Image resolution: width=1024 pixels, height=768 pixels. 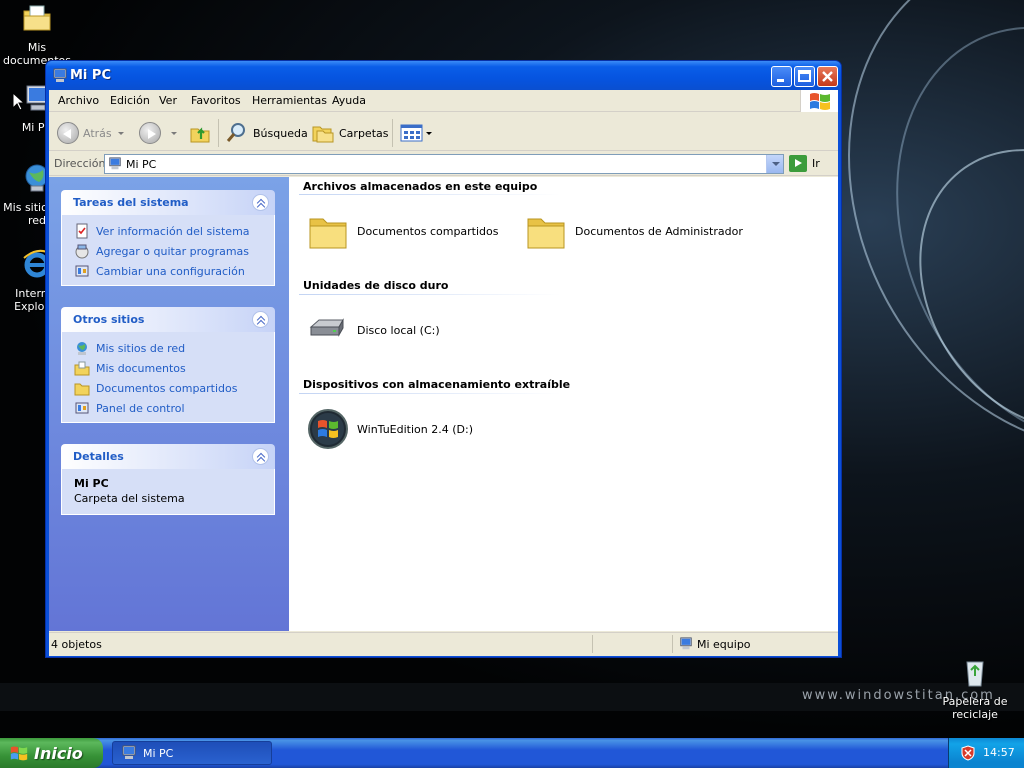 I want to click on place-panel-de-control: Panel de control, so click(x=168, y=408).